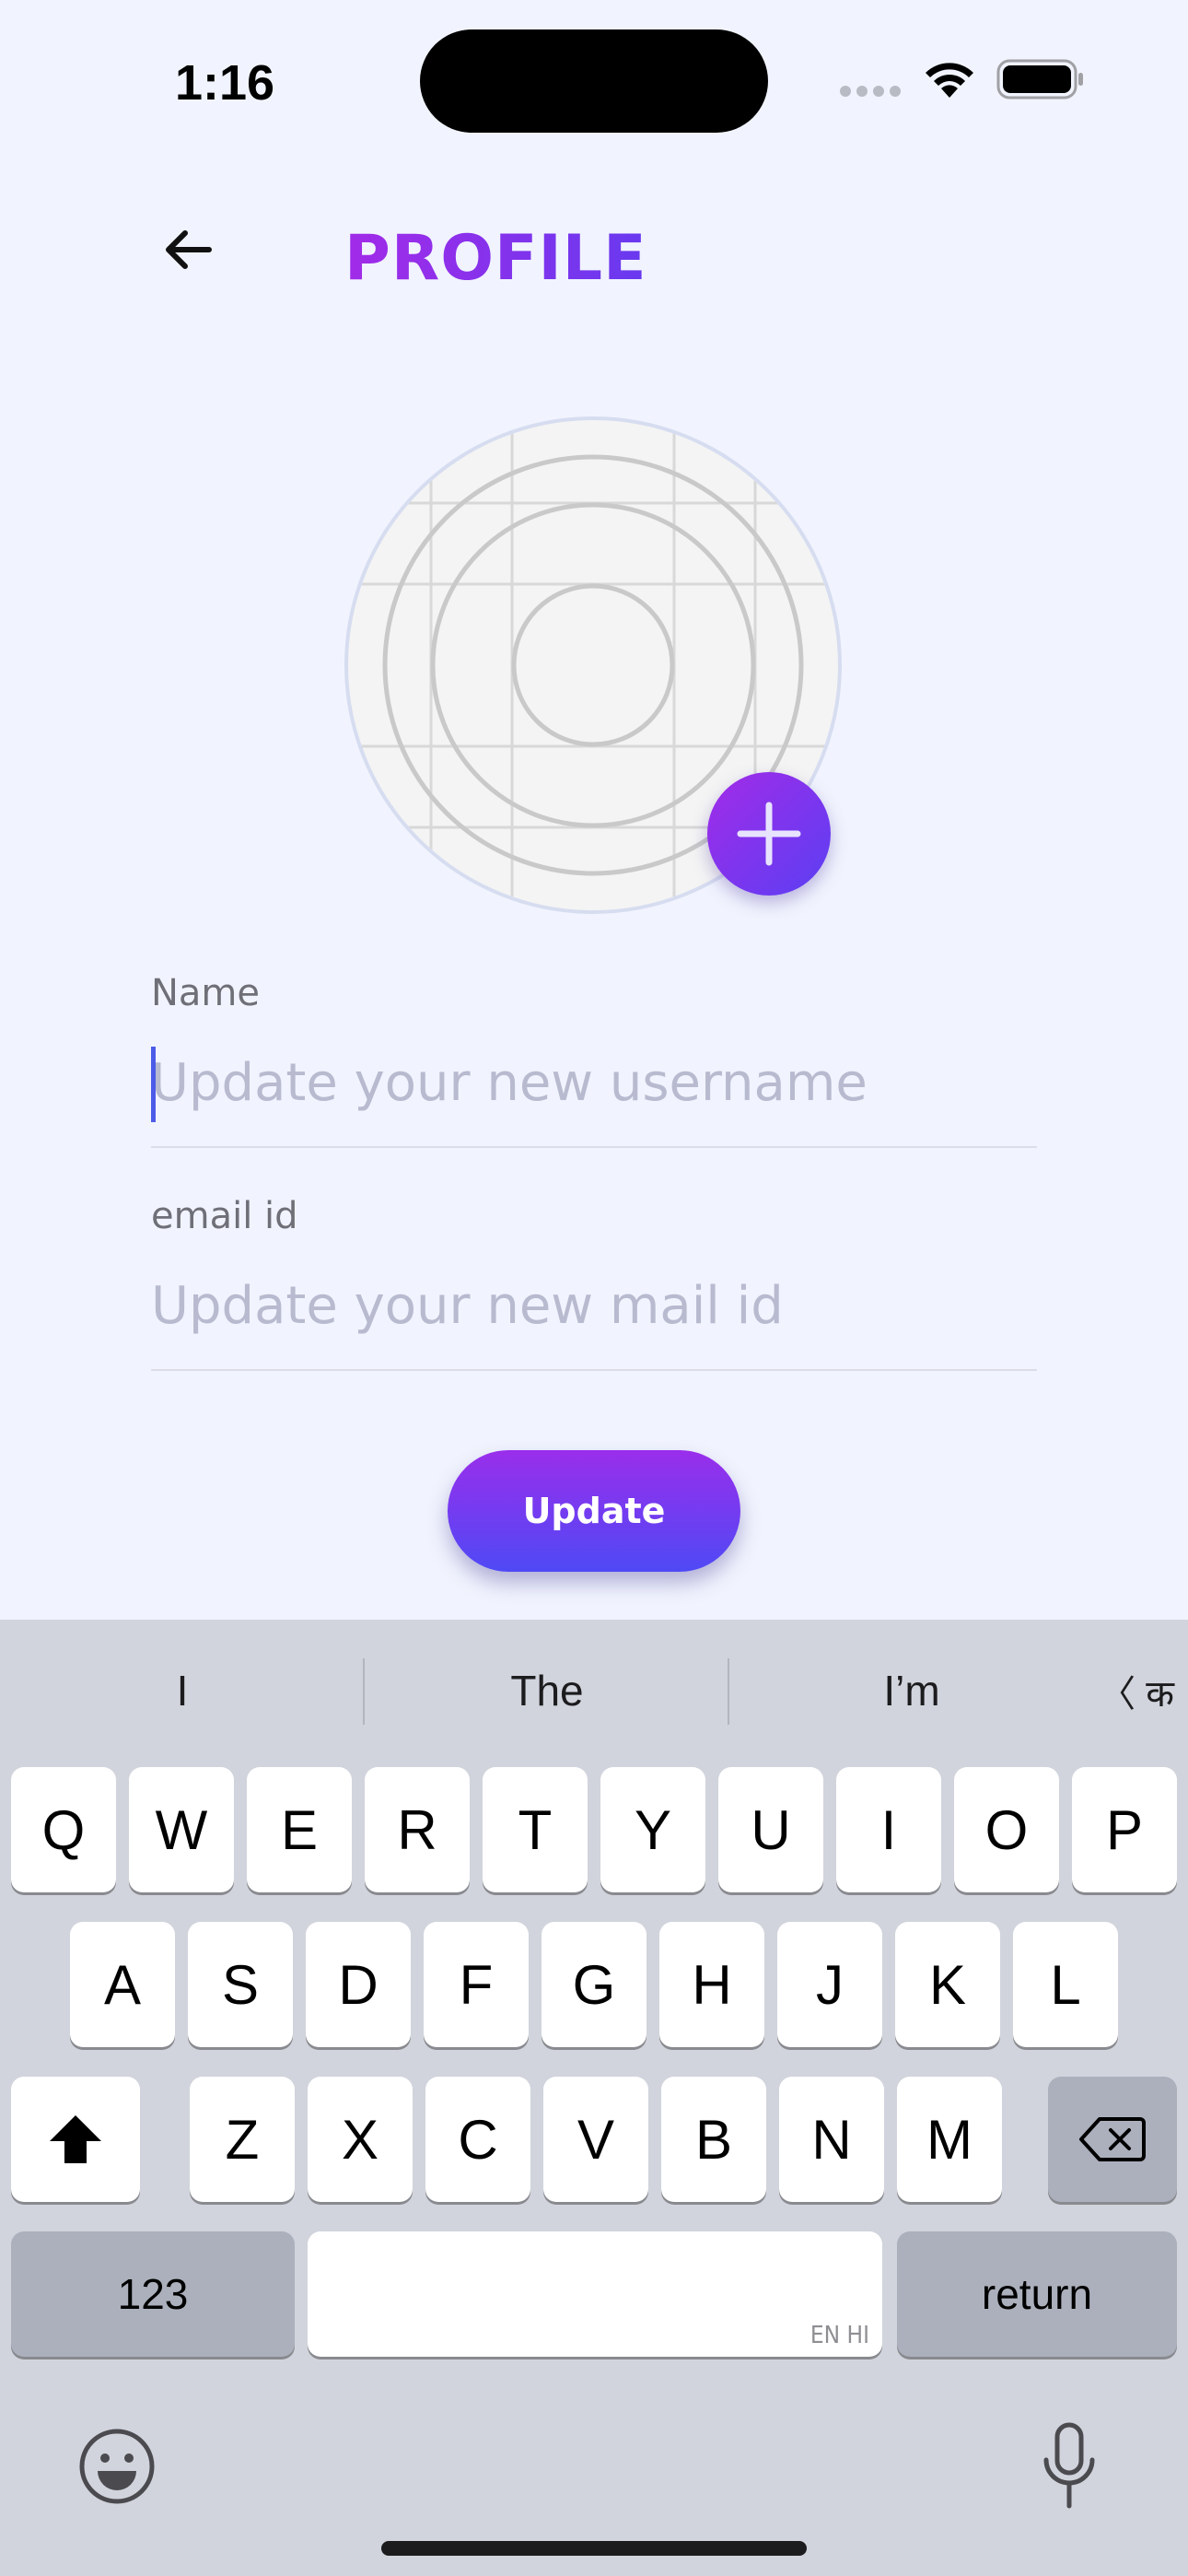  Describe the element at coordinates (595, 2139) in the screenshot. I see `key-v: V` at that location.